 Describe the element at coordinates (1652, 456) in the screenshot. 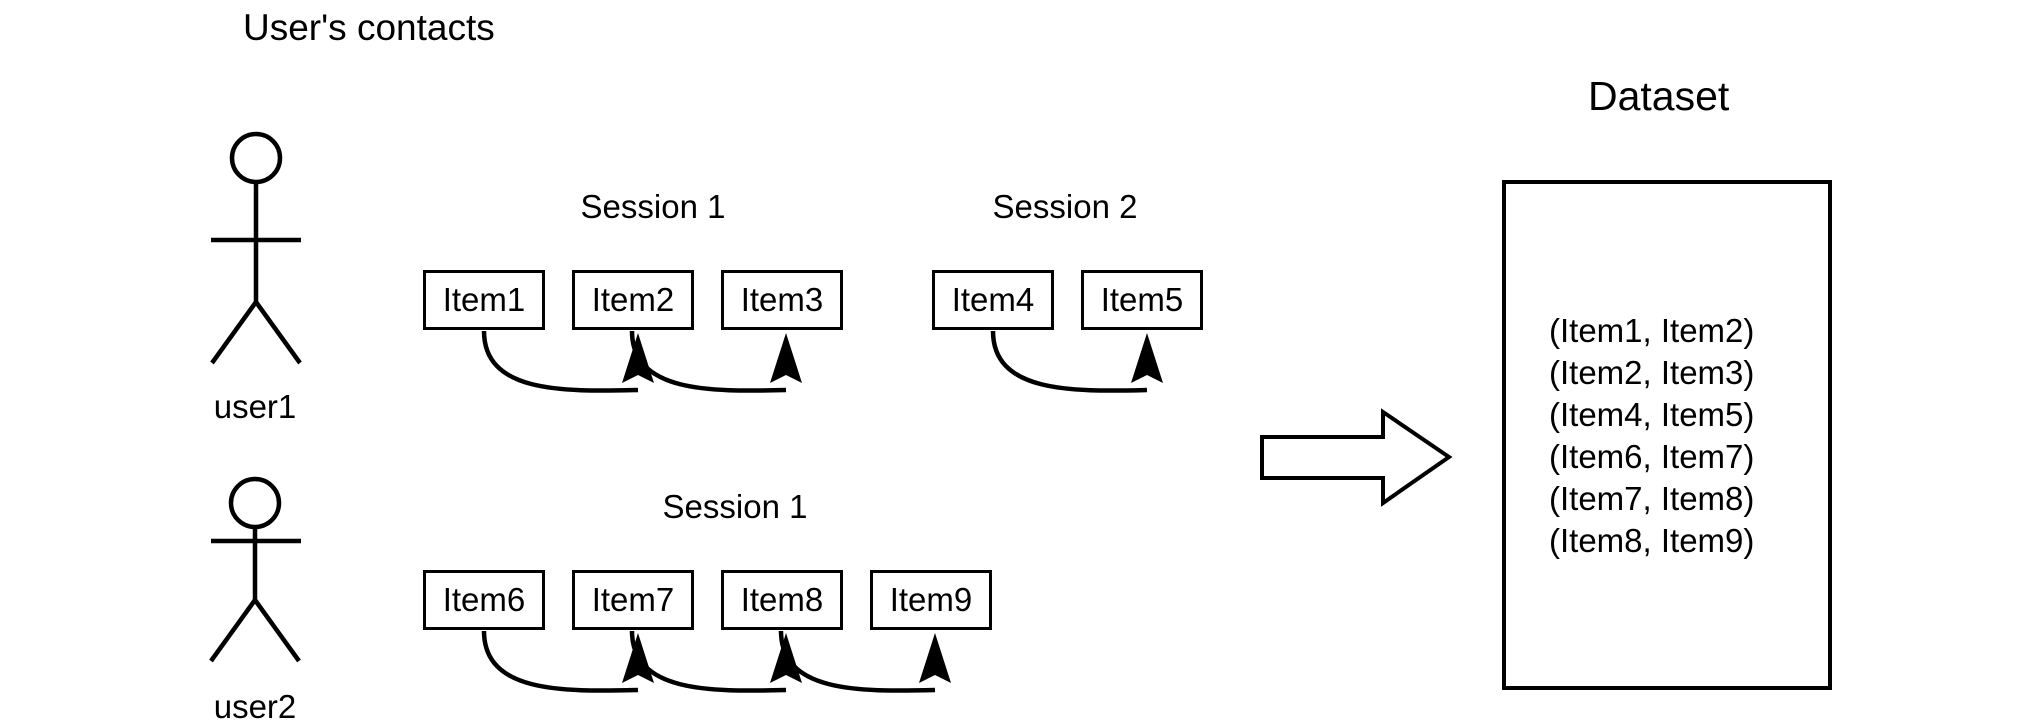

I see `dataset-pair-row: (Item6, Item7)` at that location.